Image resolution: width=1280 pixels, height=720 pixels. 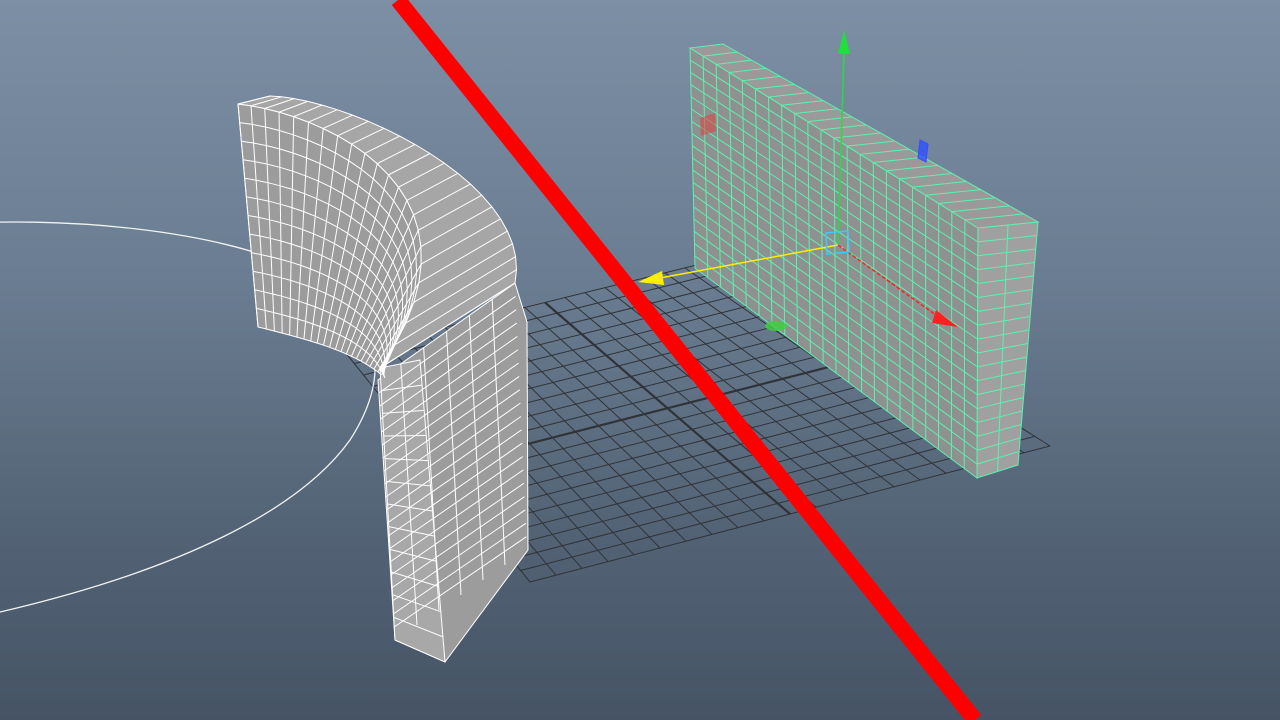 I want to click on xy-plane-handle, so click(x=923, y=151).